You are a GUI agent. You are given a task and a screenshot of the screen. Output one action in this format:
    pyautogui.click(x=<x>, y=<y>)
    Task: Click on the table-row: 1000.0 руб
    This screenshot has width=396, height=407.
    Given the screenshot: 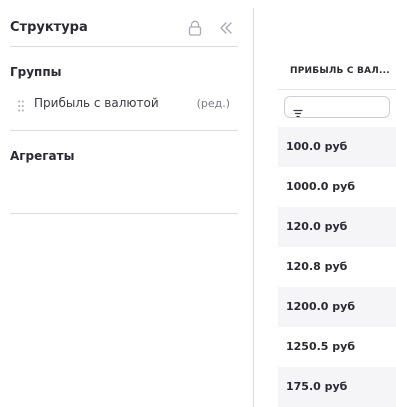 What is the action you would take?
    pyautogui.click(x=337, y=187)
    